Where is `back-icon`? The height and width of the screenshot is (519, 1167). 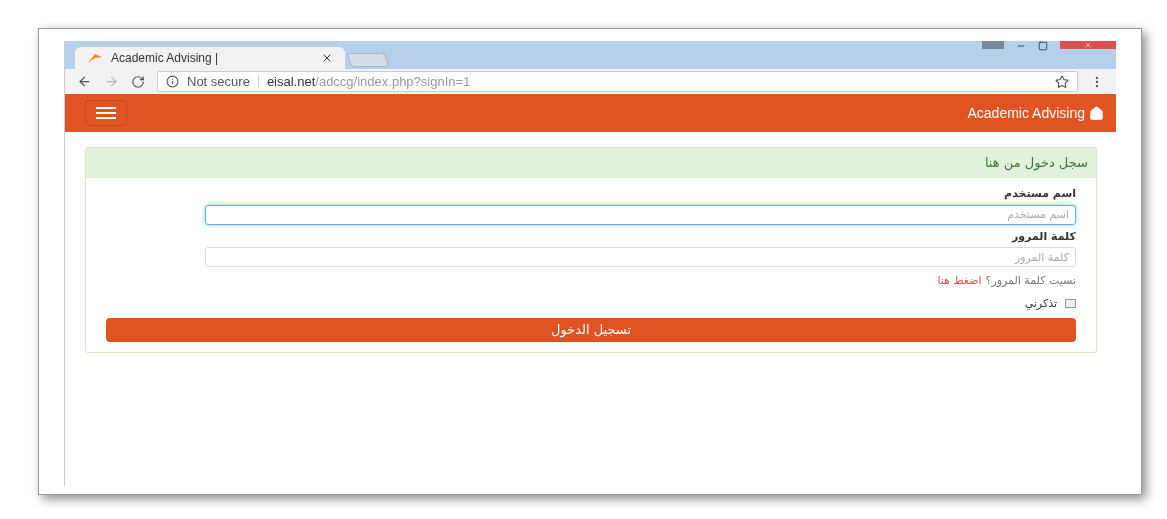 back-icon is located at coordinates (84, 81).